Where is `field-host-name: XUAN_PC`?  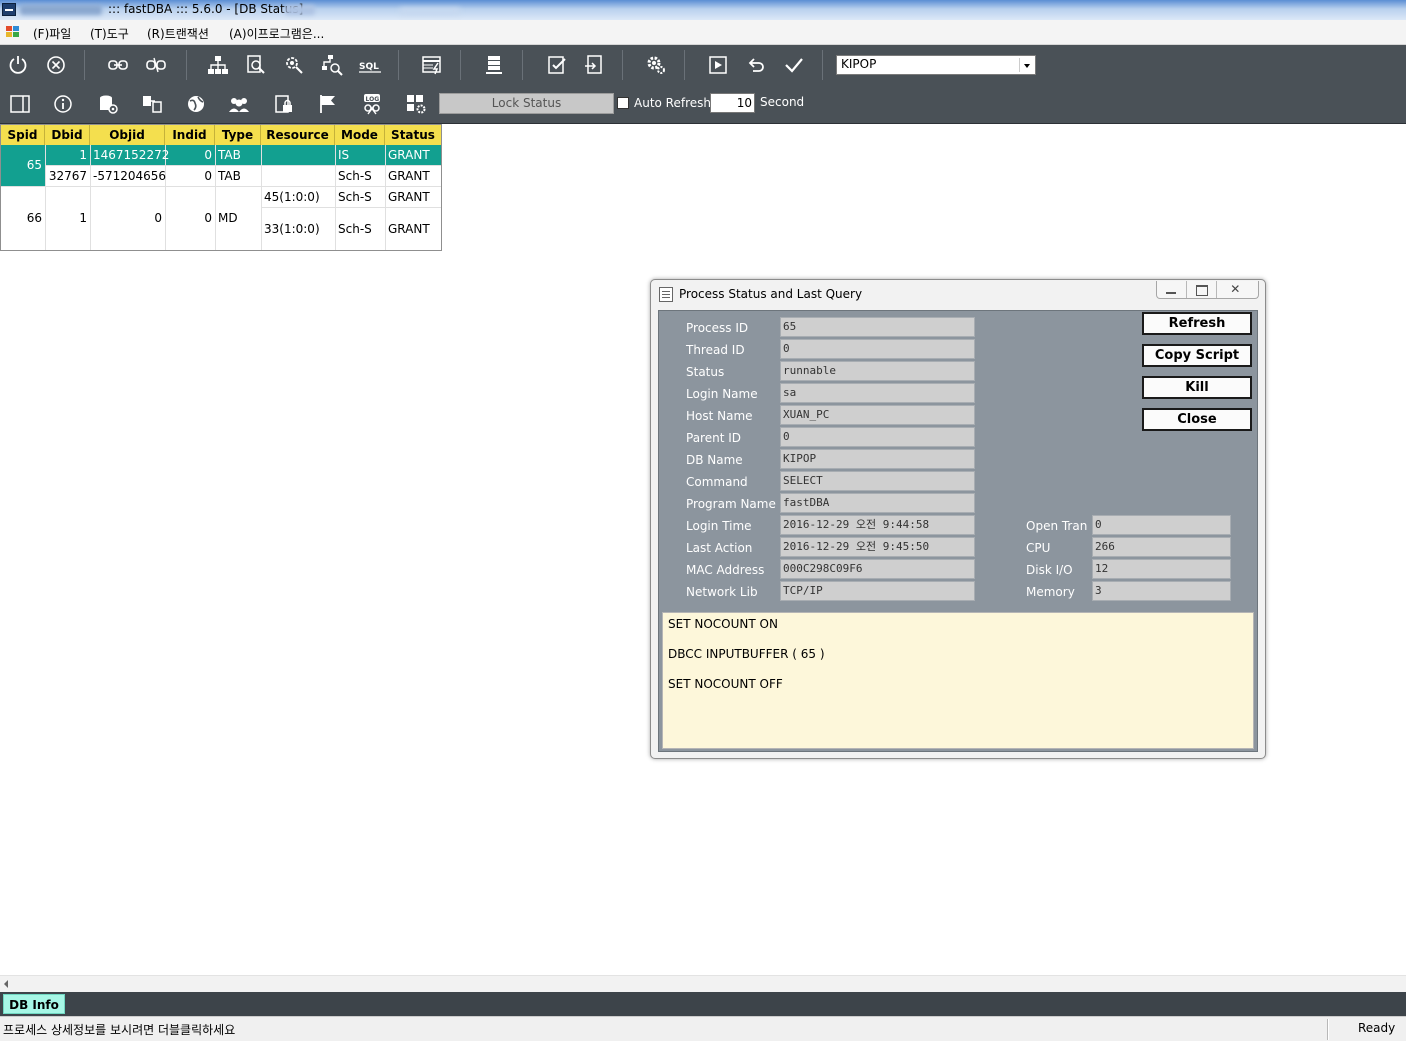 field-host-name: XUAN_PC is located at coordinates (877, 415).